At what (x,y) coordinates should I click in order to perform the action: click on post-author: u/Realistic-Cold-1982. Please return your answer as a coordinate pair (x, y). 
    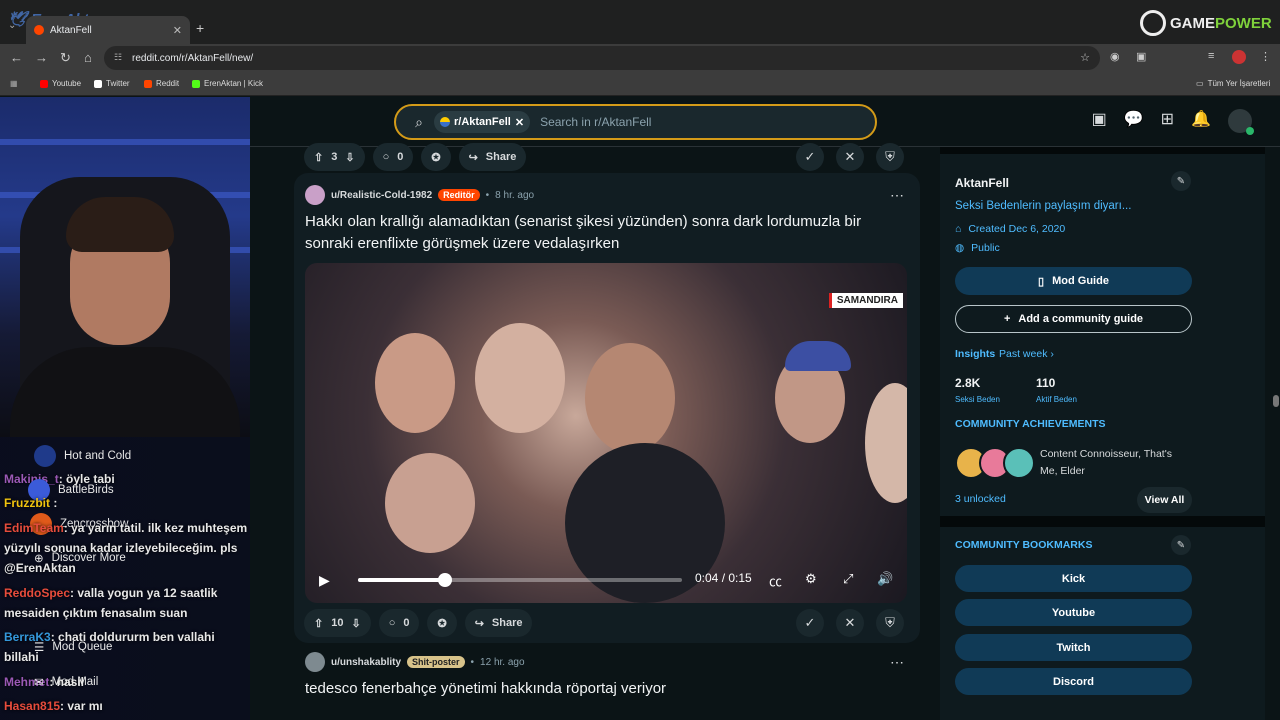
    Looking at the image, I should click on (381, 195).